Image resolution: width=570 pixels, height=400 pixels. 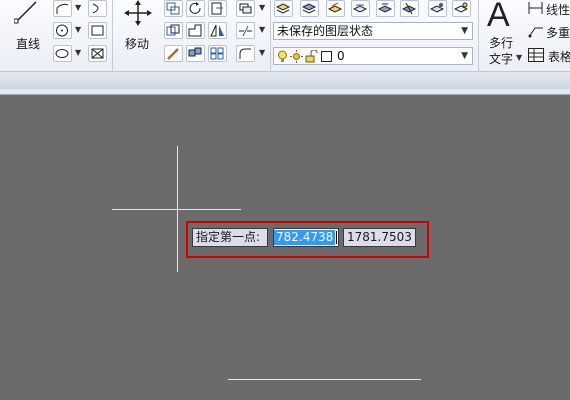 I want to click on ellipse-button, so click(x=62, y=53).